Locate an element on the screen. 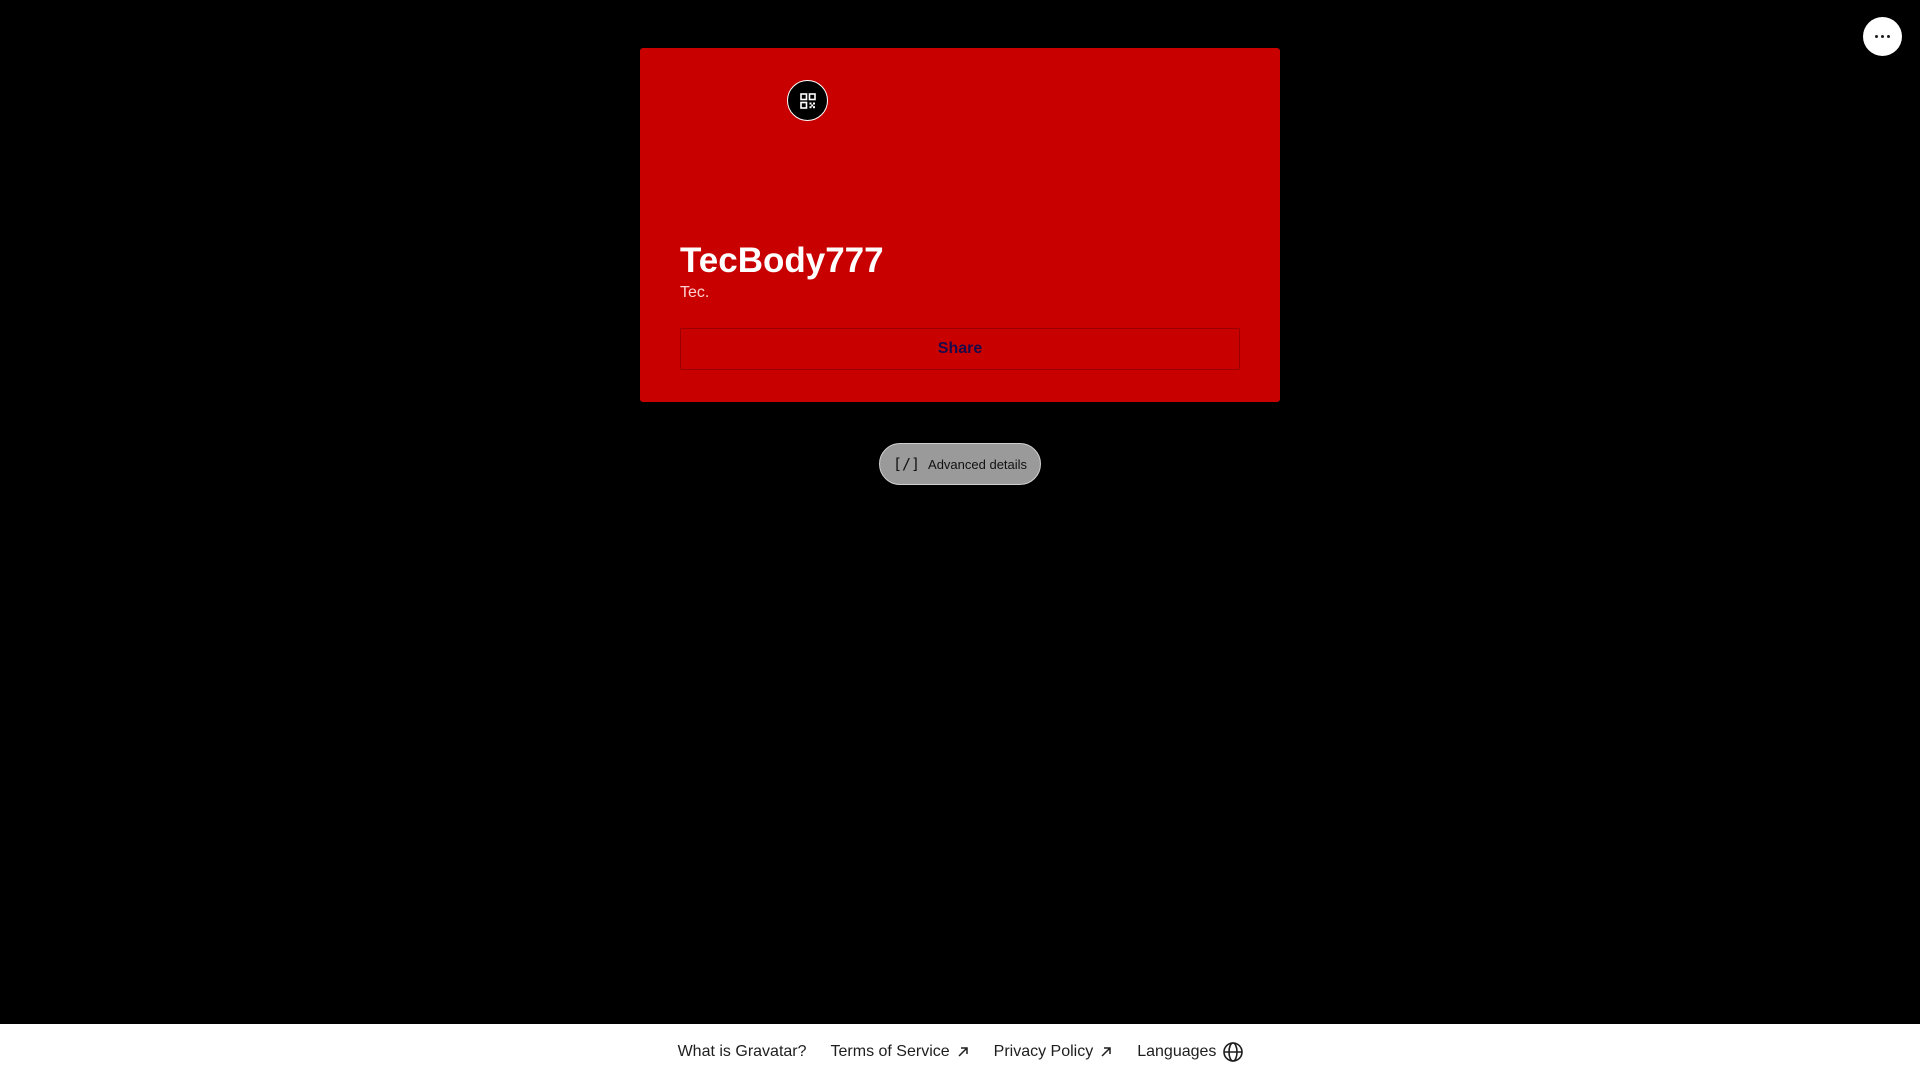  advanced-details-button: [/] Advanced details is located at coordinates (960, 464).